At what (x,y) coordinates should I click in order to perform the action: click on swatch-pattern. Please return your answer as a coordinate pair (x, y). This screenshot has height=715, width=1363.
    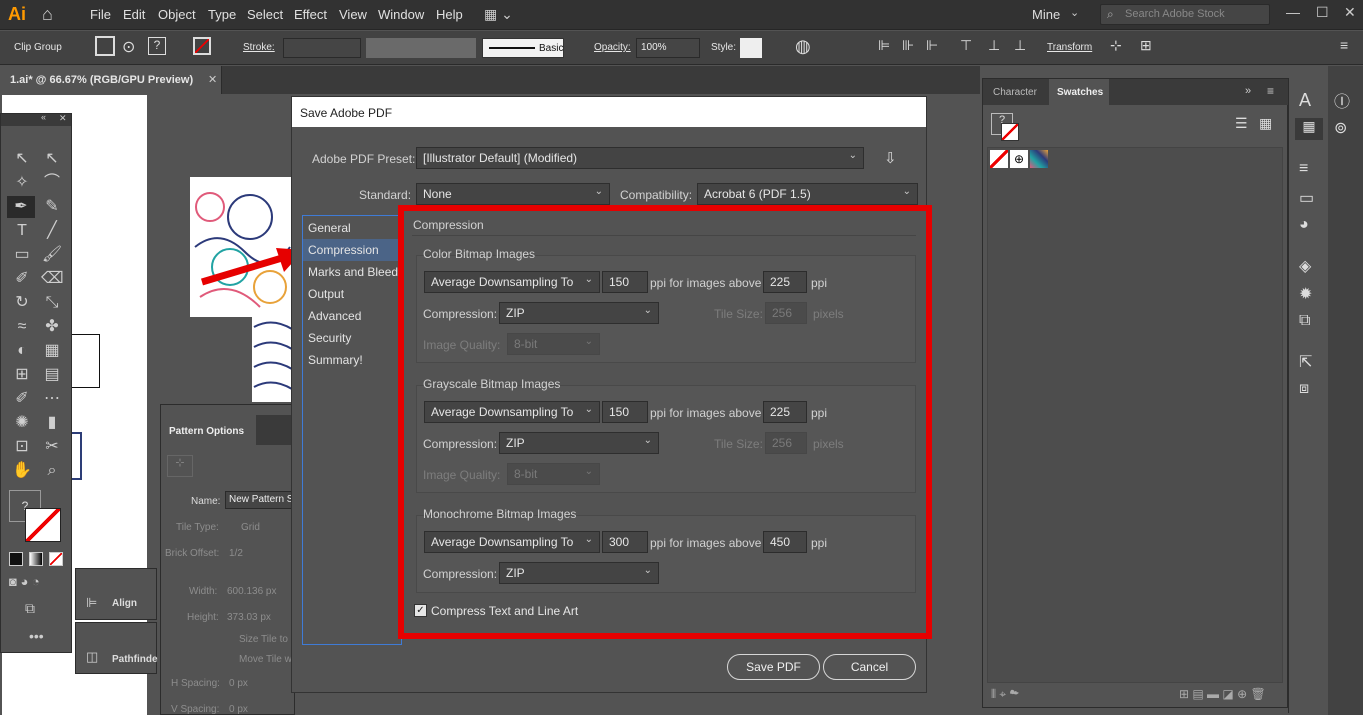
    Looking at the image, I should click on (1039, 159).